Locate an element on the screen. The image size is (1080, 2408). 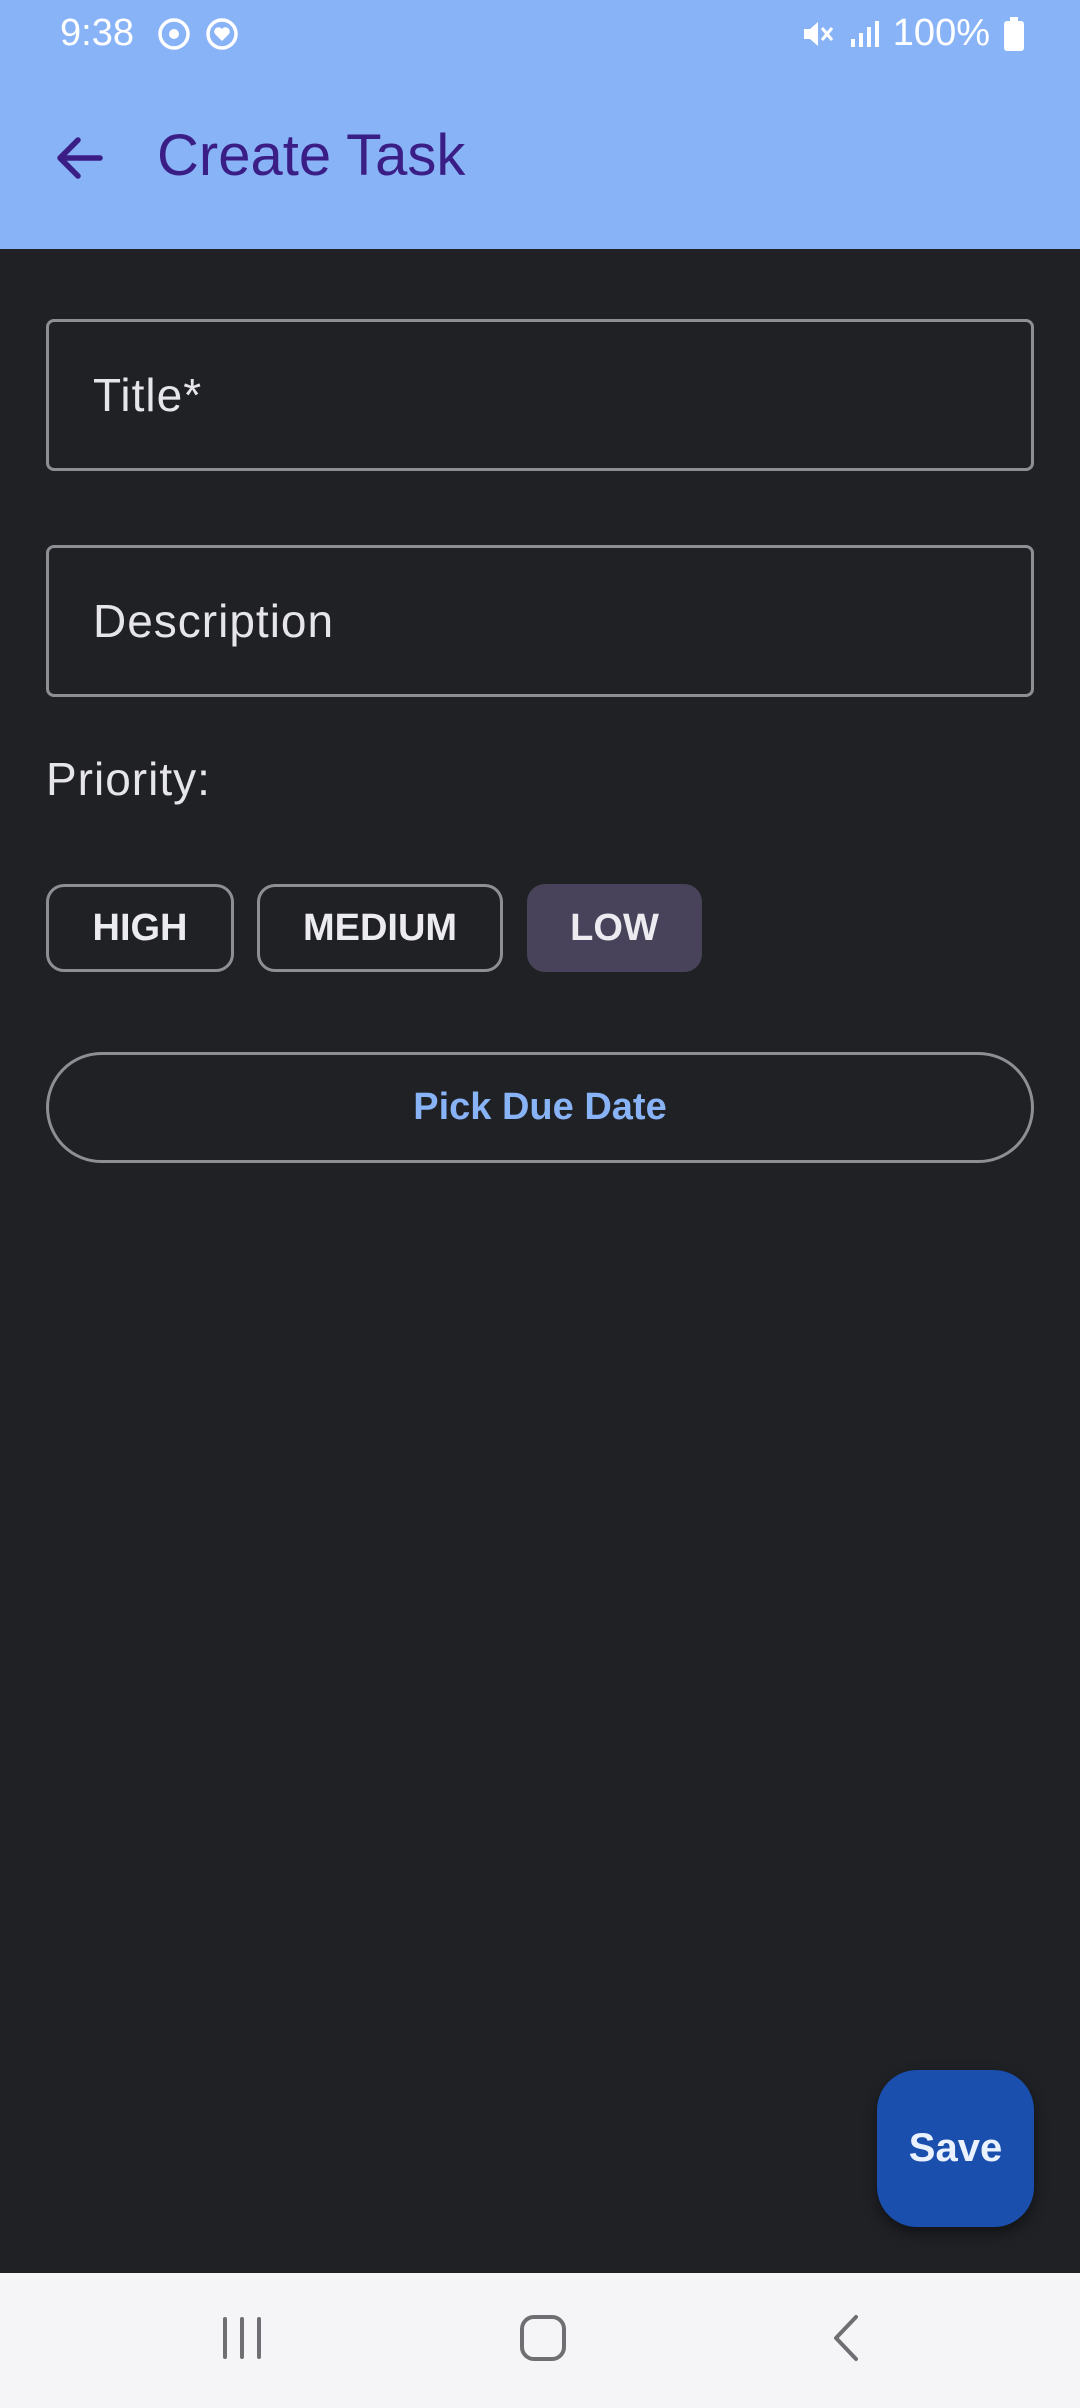
priority-chip-medium: MEDIUM is located at coordinates (380, 928).